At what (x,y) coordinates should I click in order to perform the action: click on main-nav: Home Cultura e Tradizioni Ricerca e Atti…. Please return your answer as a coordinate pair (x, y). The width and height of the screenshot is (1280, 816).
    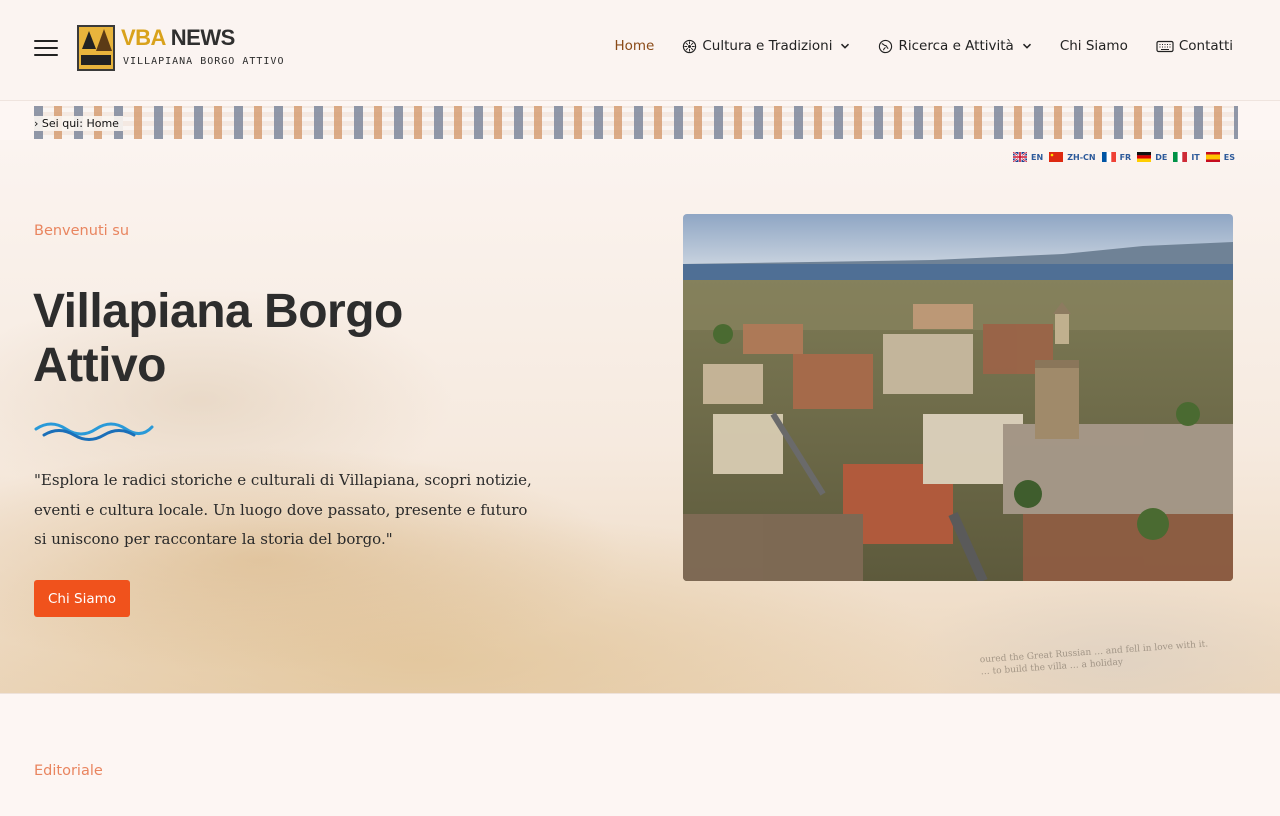
    Looking at the image, I should click on (909, 46).